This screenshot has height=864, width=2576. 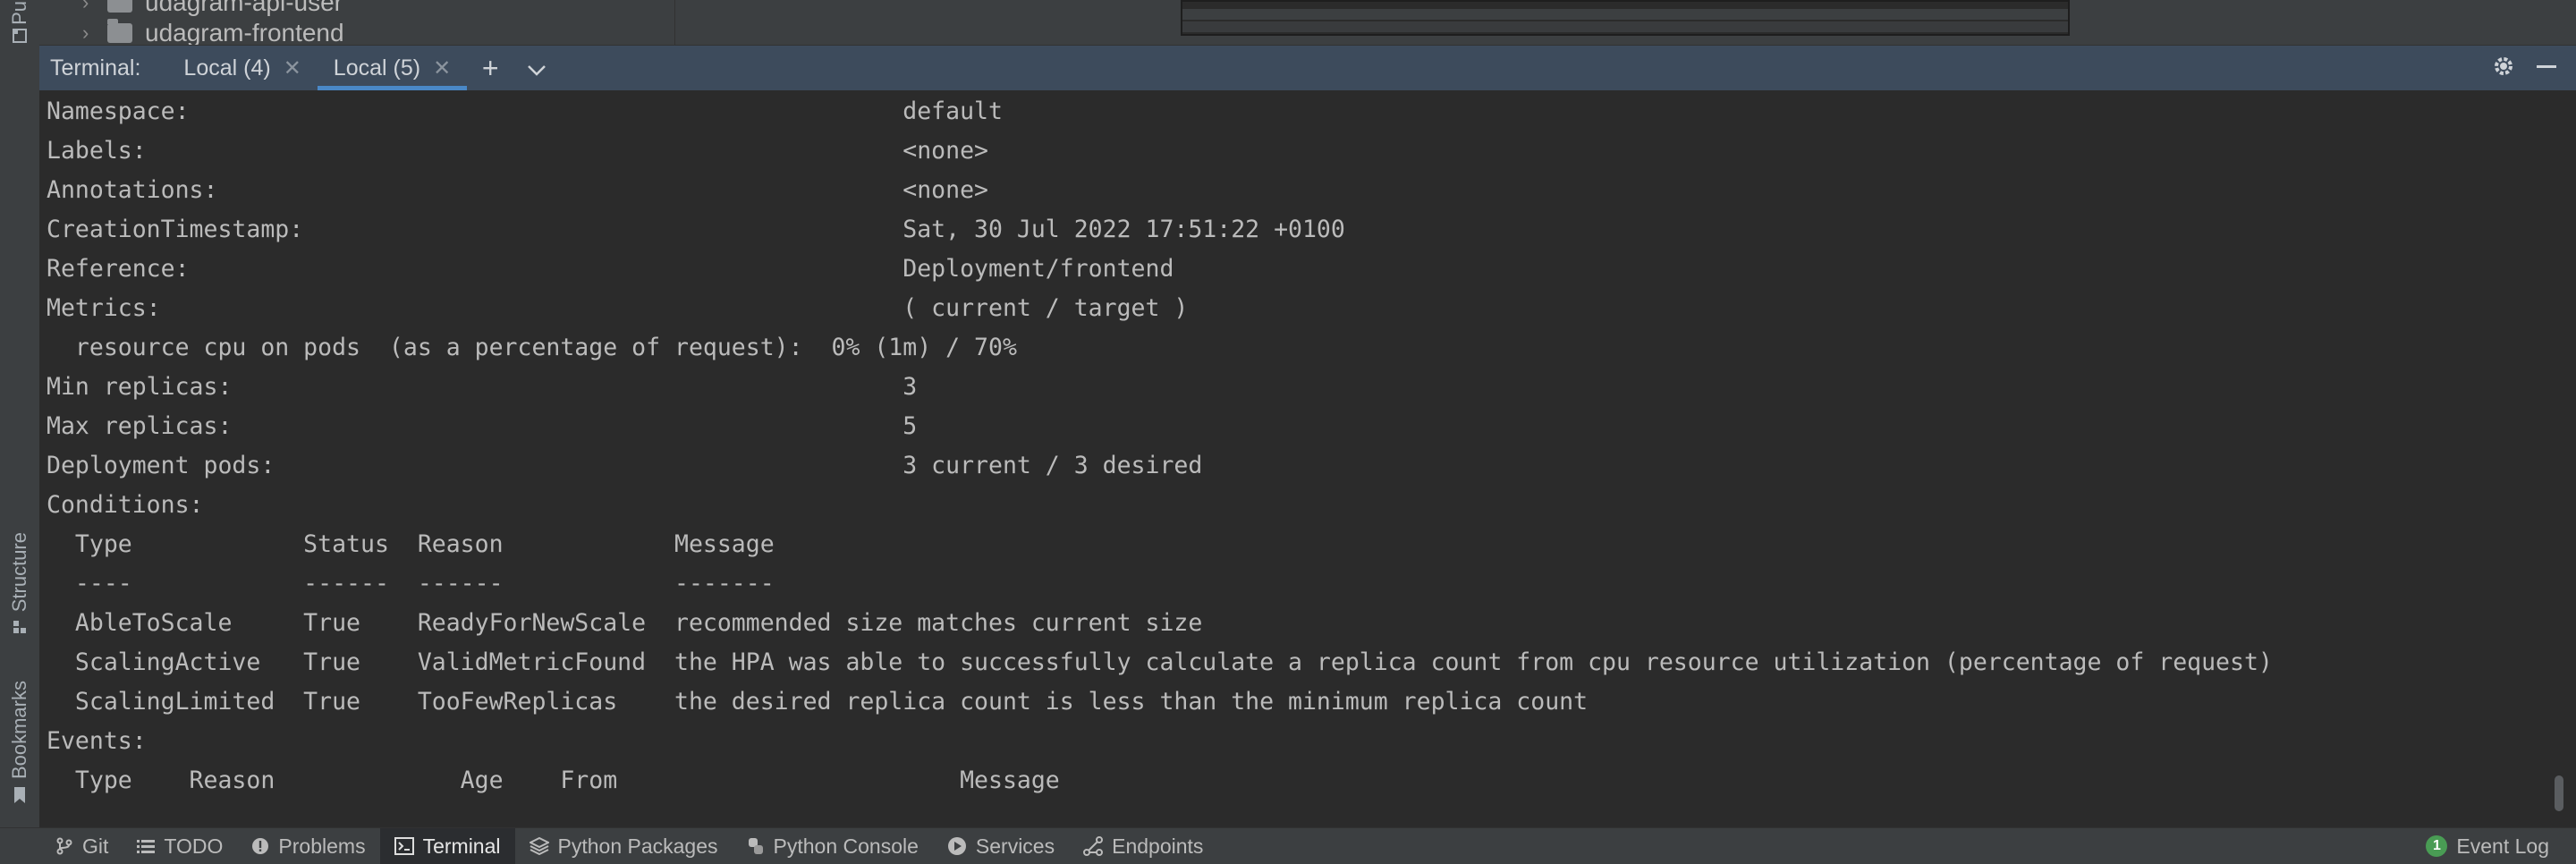 What do you see at coordinates (244, 32) in the screenshot?
I see `tree-item-label: udagram-frontend` at bounding box center [244, 32].